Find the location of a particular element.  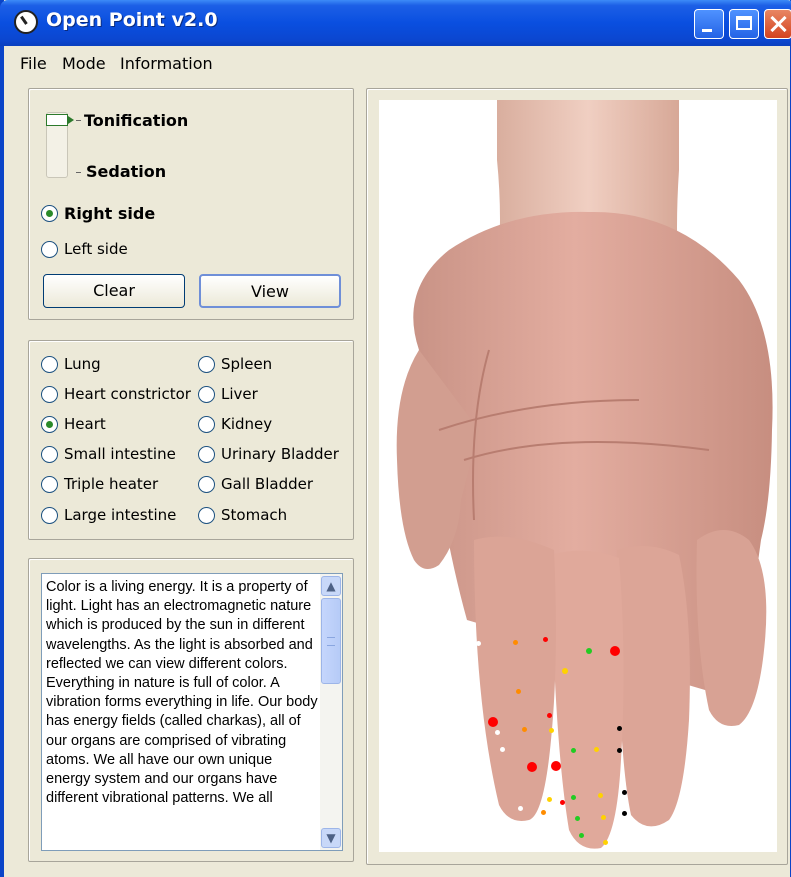

radio-label: Kidney is located at coordinates (247, 424).